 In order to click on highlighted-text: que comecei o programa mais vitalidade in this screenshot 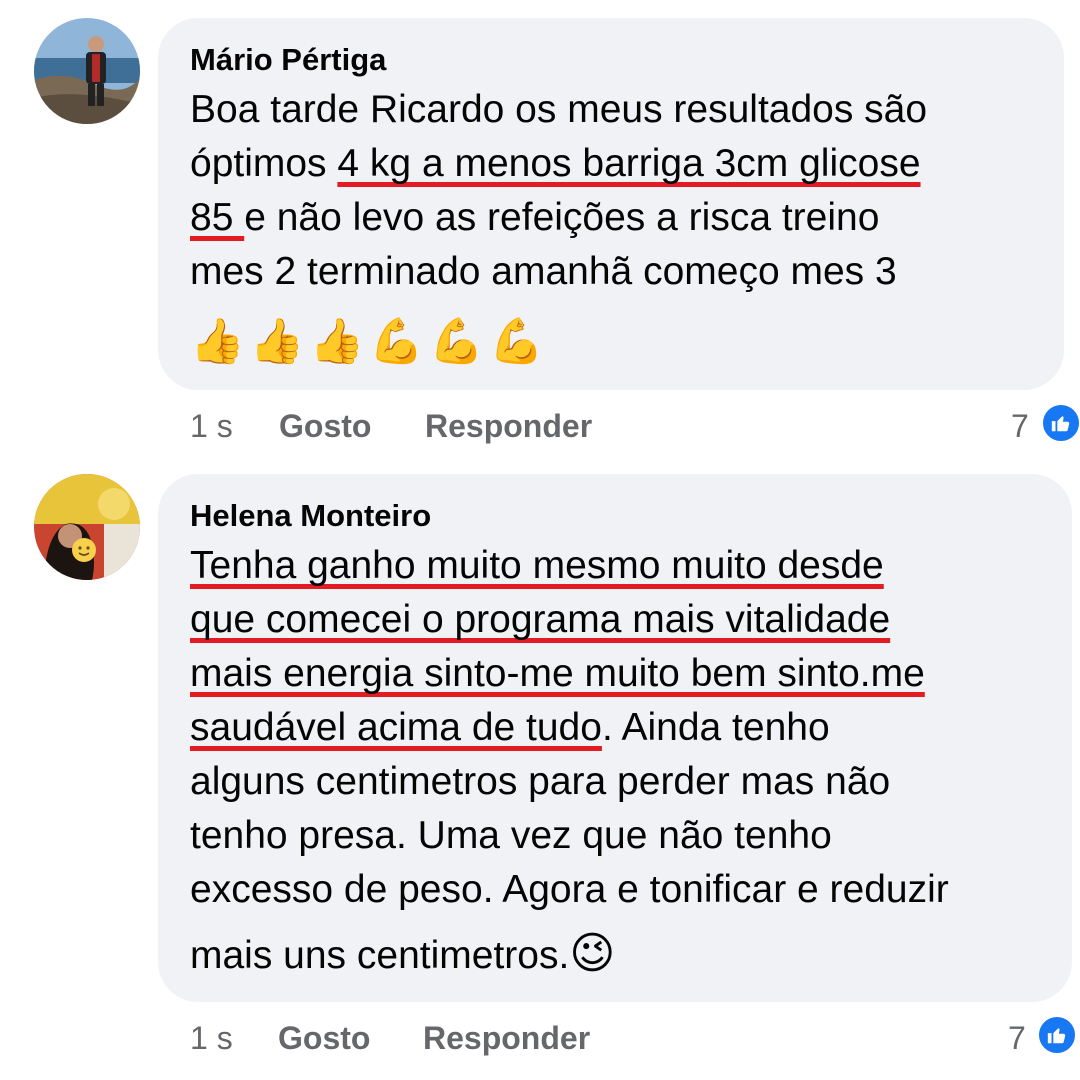, I will do `click(540, 619)`.